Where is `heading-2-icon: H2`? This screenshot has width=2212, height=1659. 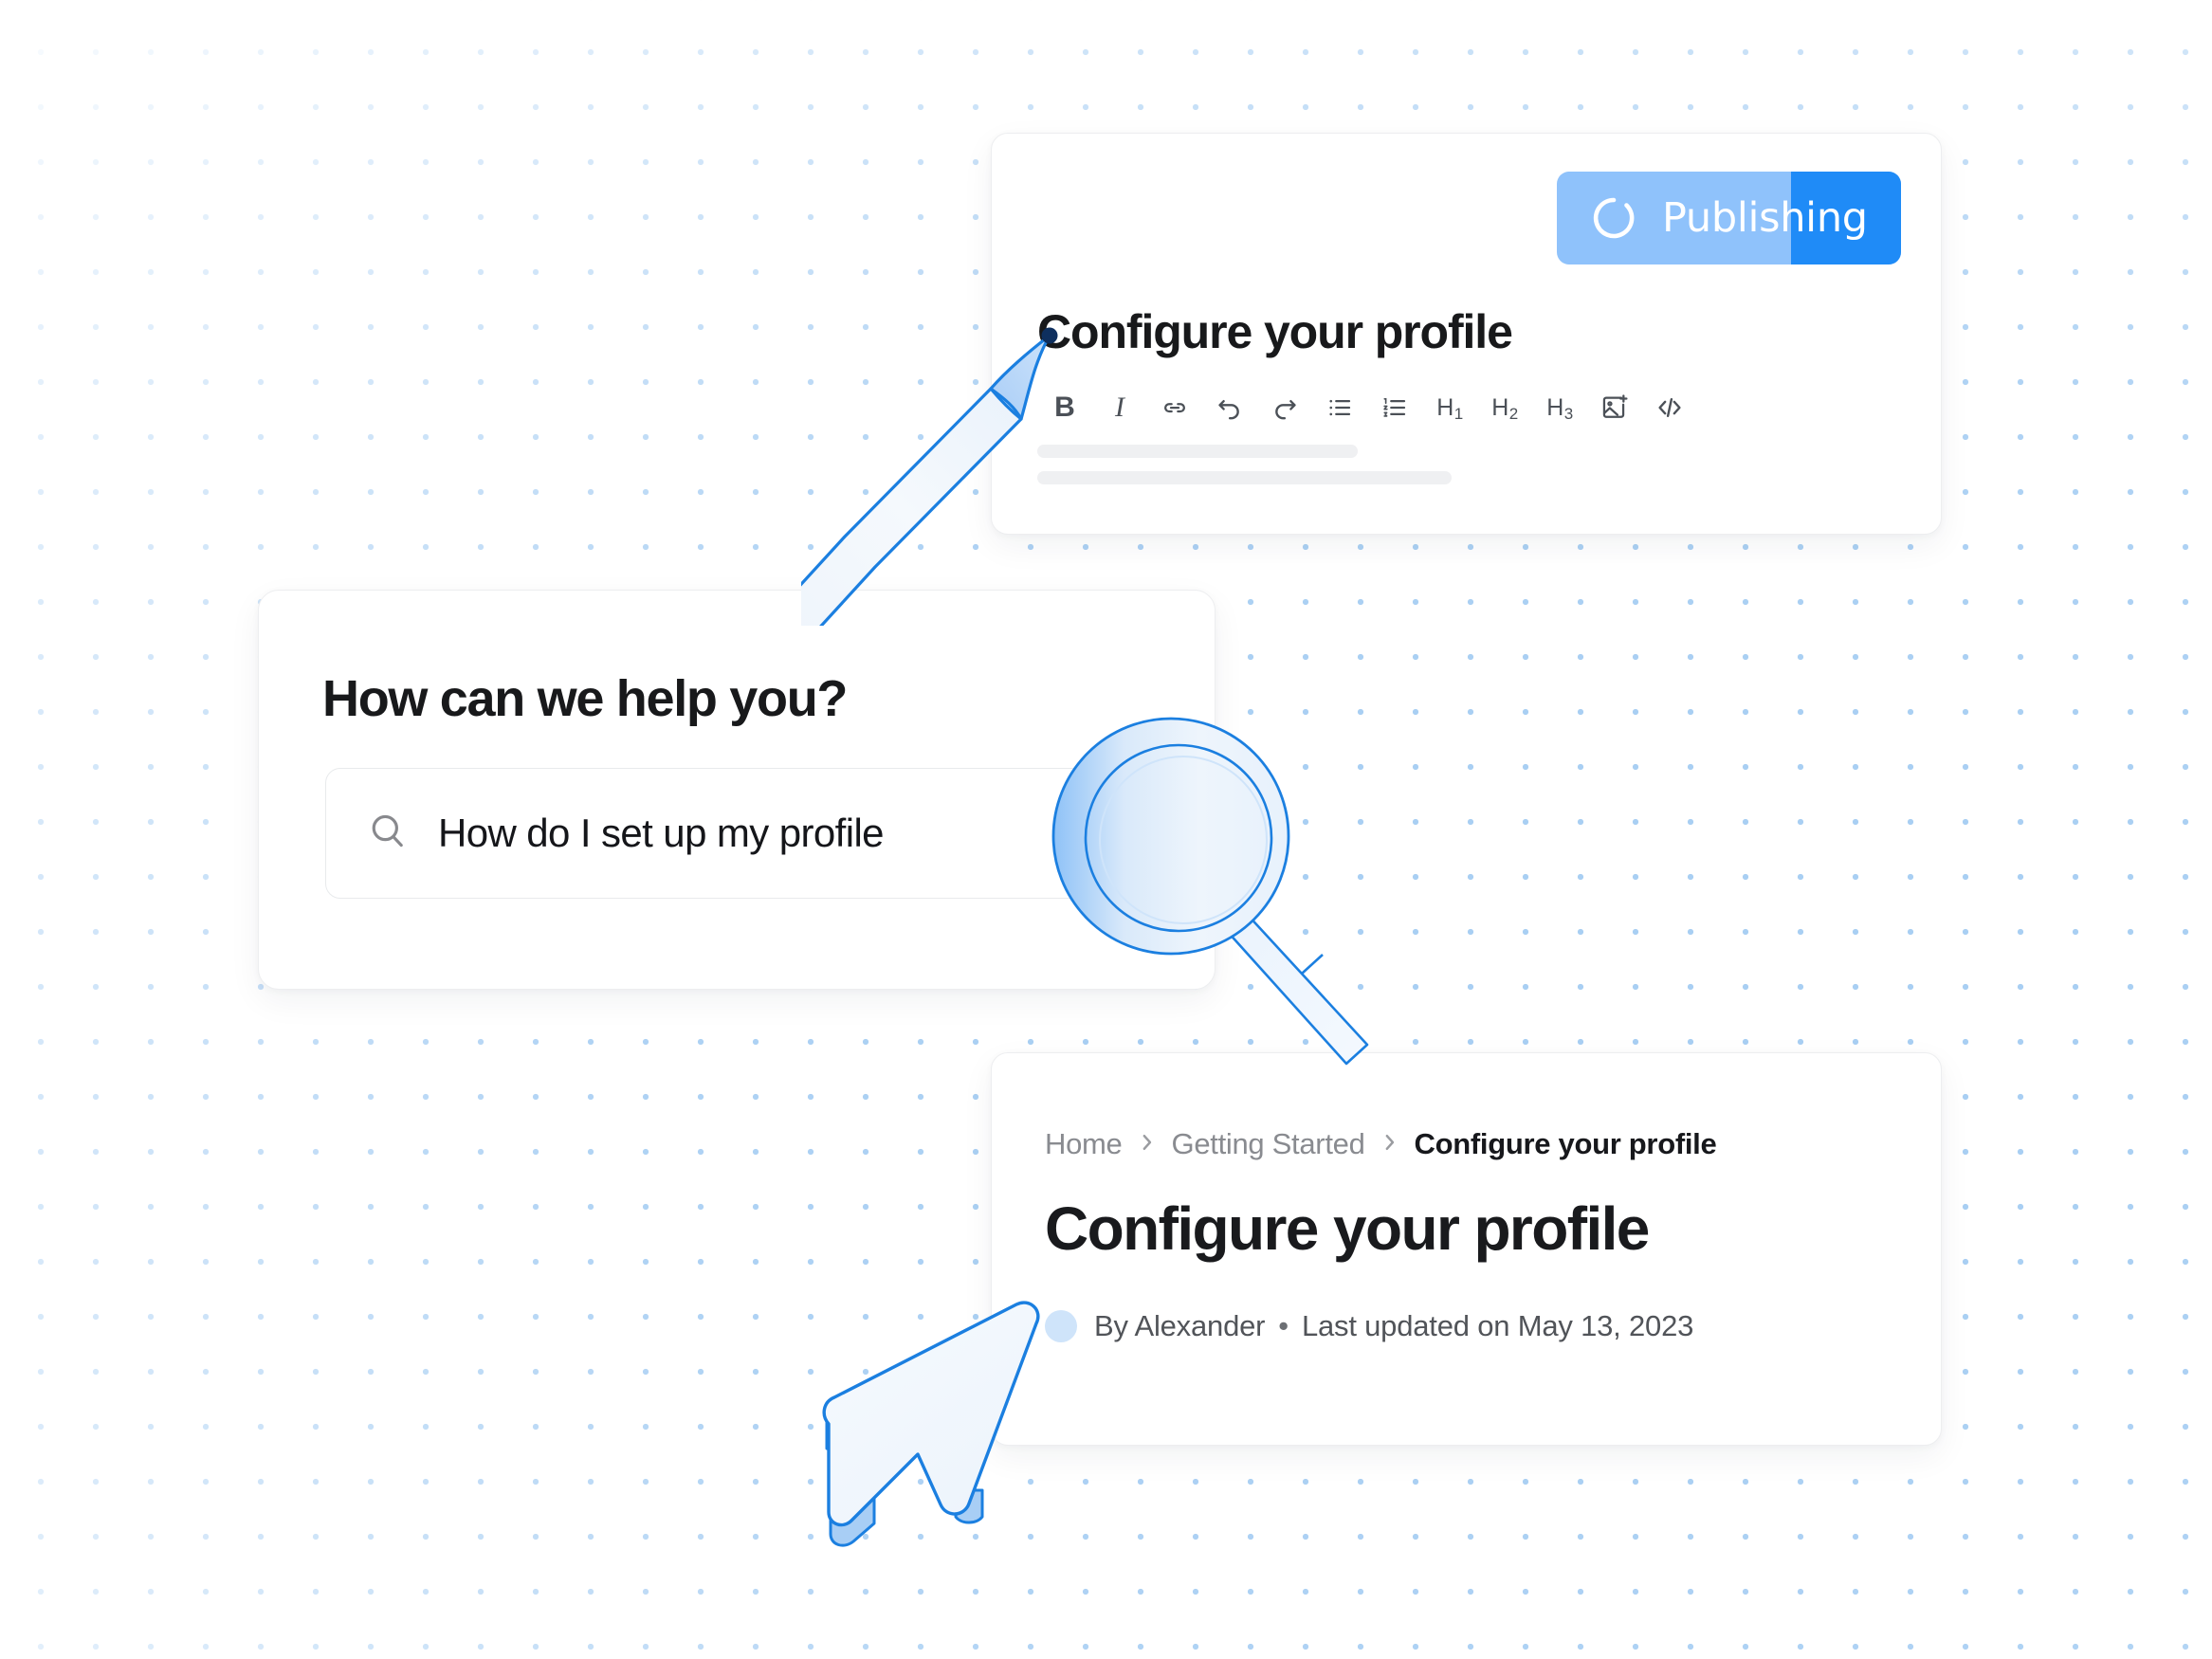 heading-2-icon: H2 is located at coordinates (1504, 407).